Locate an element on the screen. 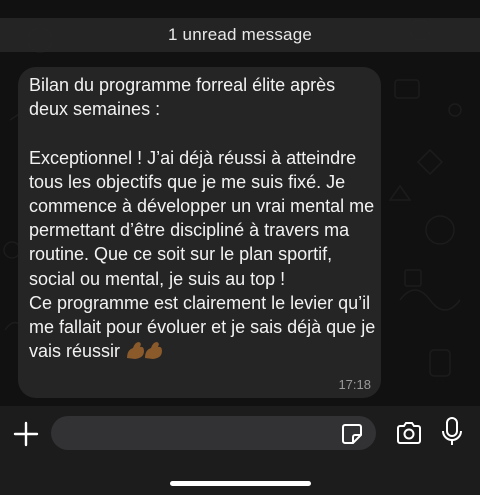 This screenshot has height=495, width=480. message-input is located at coordinates (213, 433).